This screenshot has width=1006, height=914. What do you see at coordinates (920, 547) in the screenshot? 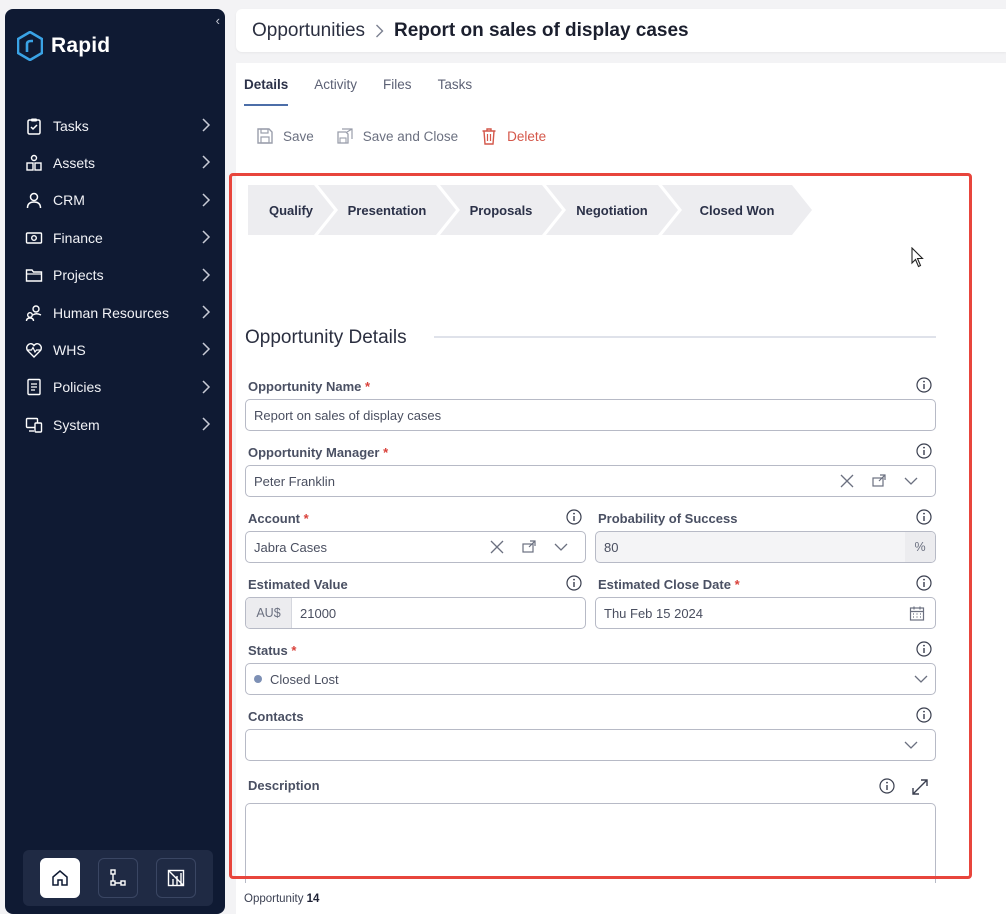
I see `percent-addon: %` at bounding box center [920, 547].